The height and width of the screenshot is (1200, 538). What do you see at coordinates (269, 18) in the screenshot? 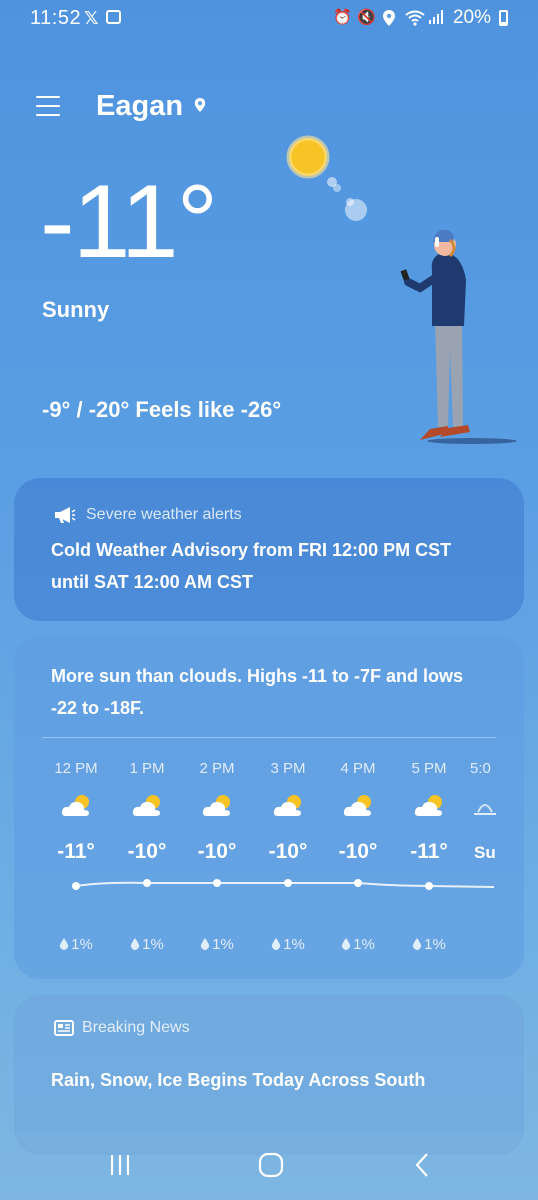
I see `status-bar: 11:52 𝕏 ⏰ 🔇 20%` at bounding box center [269, 18].